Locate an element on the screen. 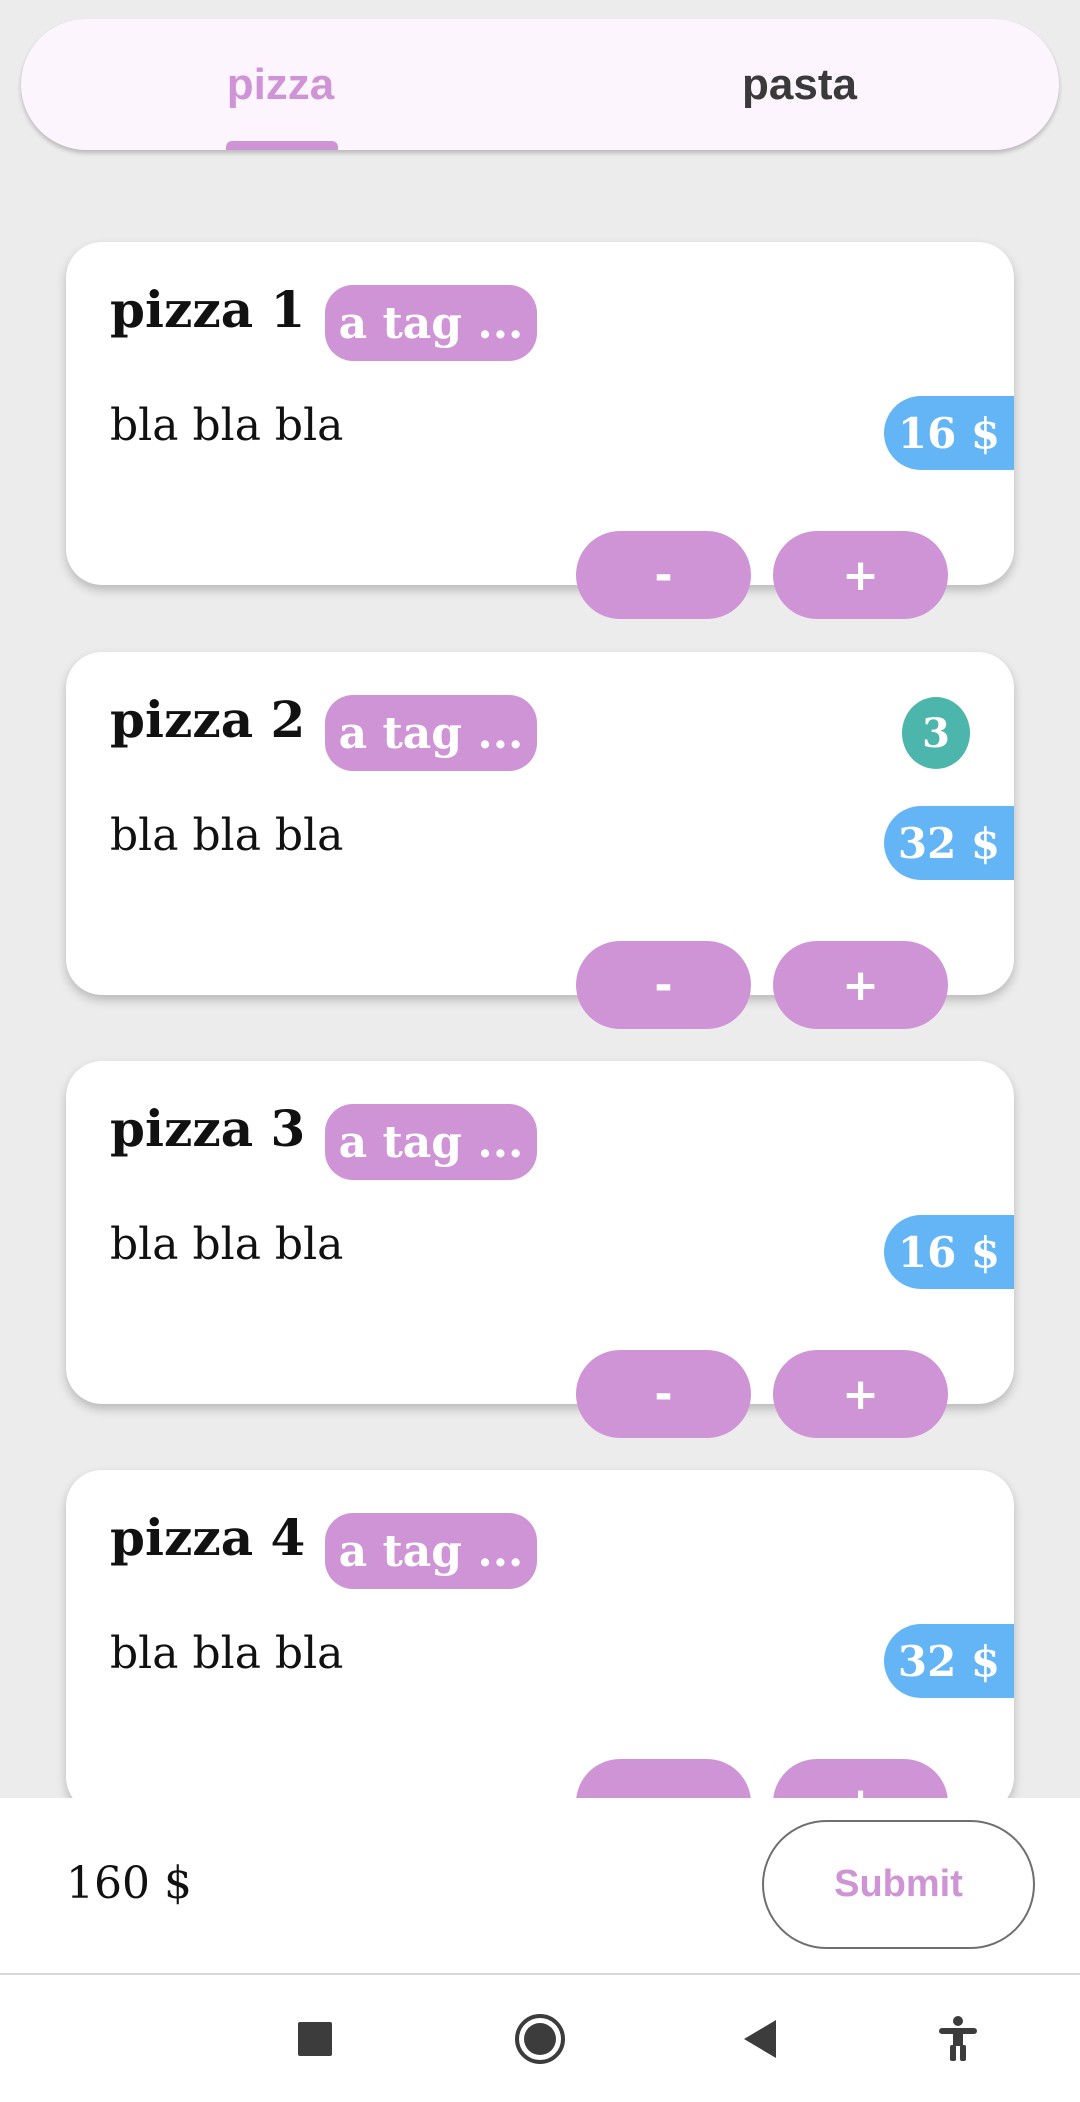  tab-pasta: pasta is located at coordinates (799, 84).